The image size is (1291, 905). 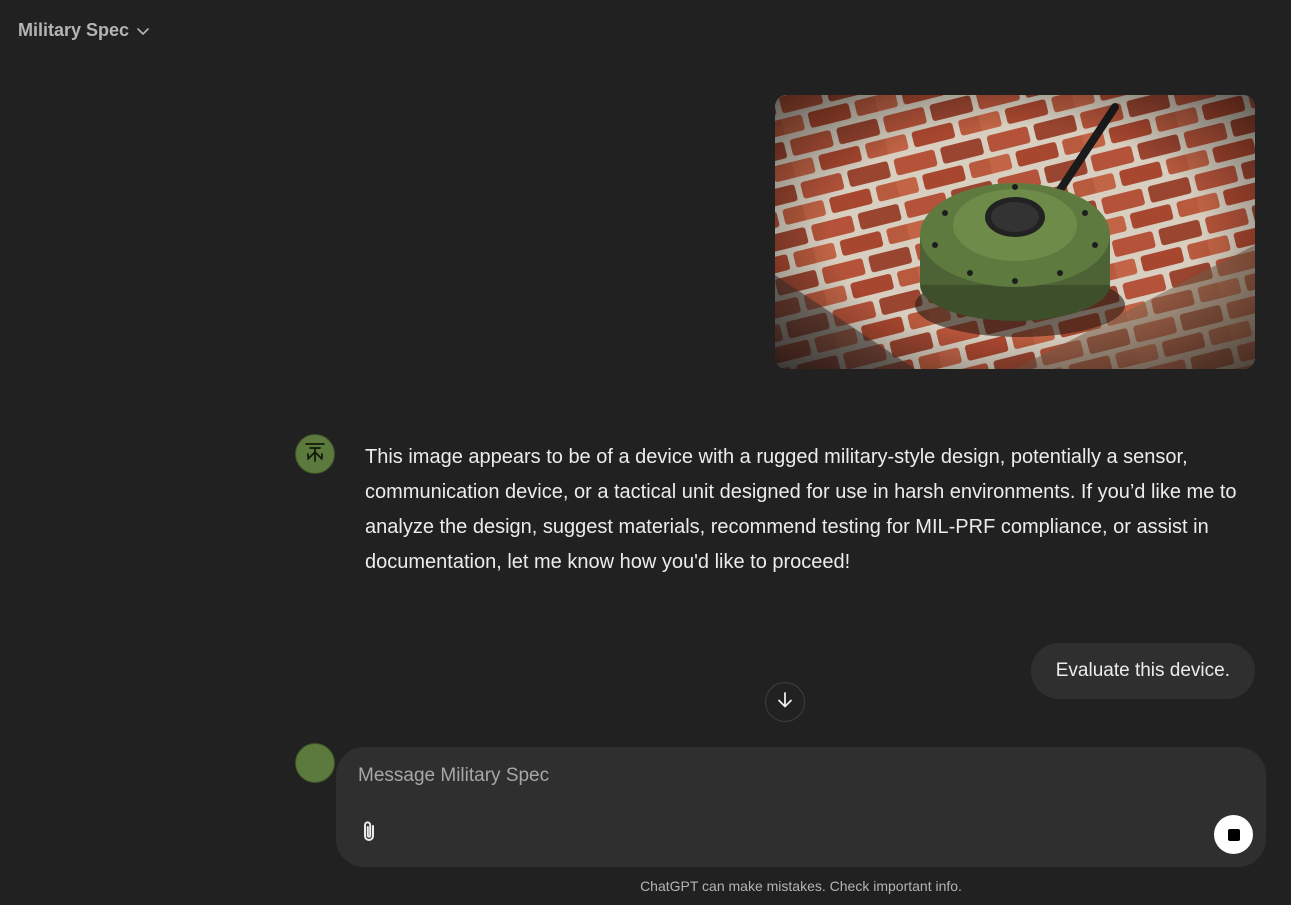 I want to click on scroll-to-bottom-button, so click(x=785, y=702).